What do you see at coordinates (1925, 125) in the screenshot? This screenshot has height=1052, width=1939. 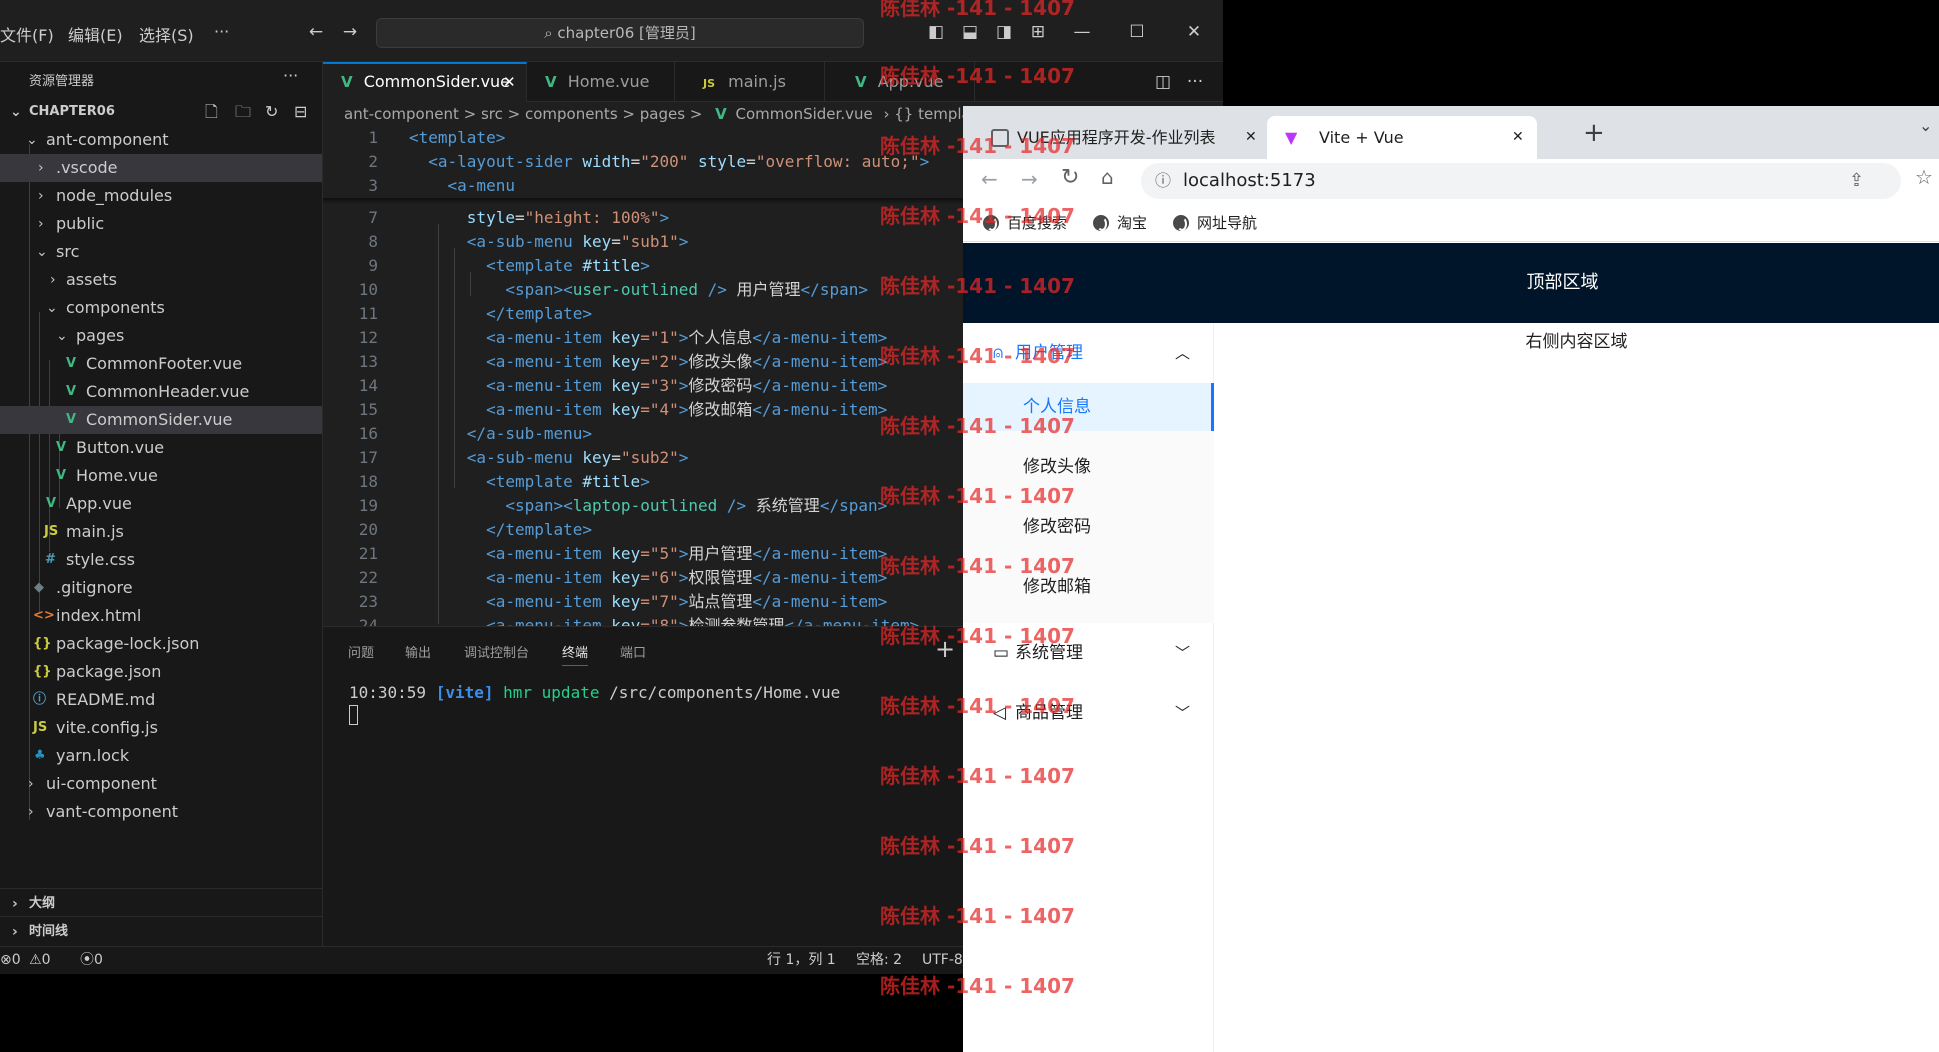 I see `tab-search-icon: ⌄` at bounding box center [1925, 125].